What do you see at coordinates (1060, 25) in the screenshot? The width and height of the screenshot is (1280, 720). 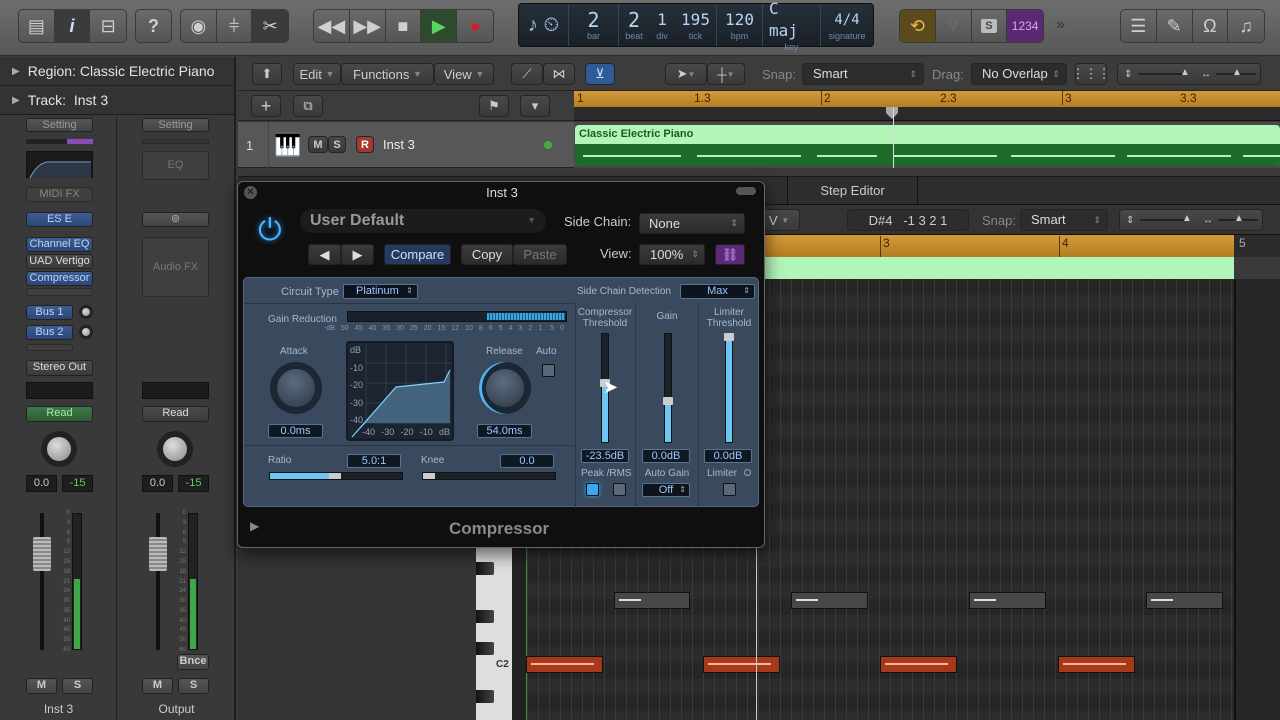 I see `more-chevron-icon: »` at bounding box center [1060, 25].